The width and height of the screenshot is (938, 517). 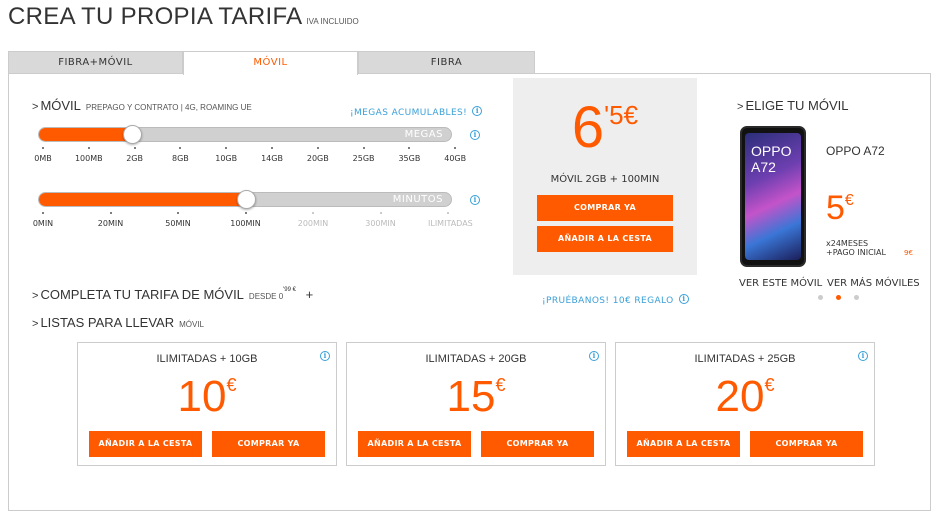 I want to click on slider-tick: 25GB, so click(x=364, y=155).